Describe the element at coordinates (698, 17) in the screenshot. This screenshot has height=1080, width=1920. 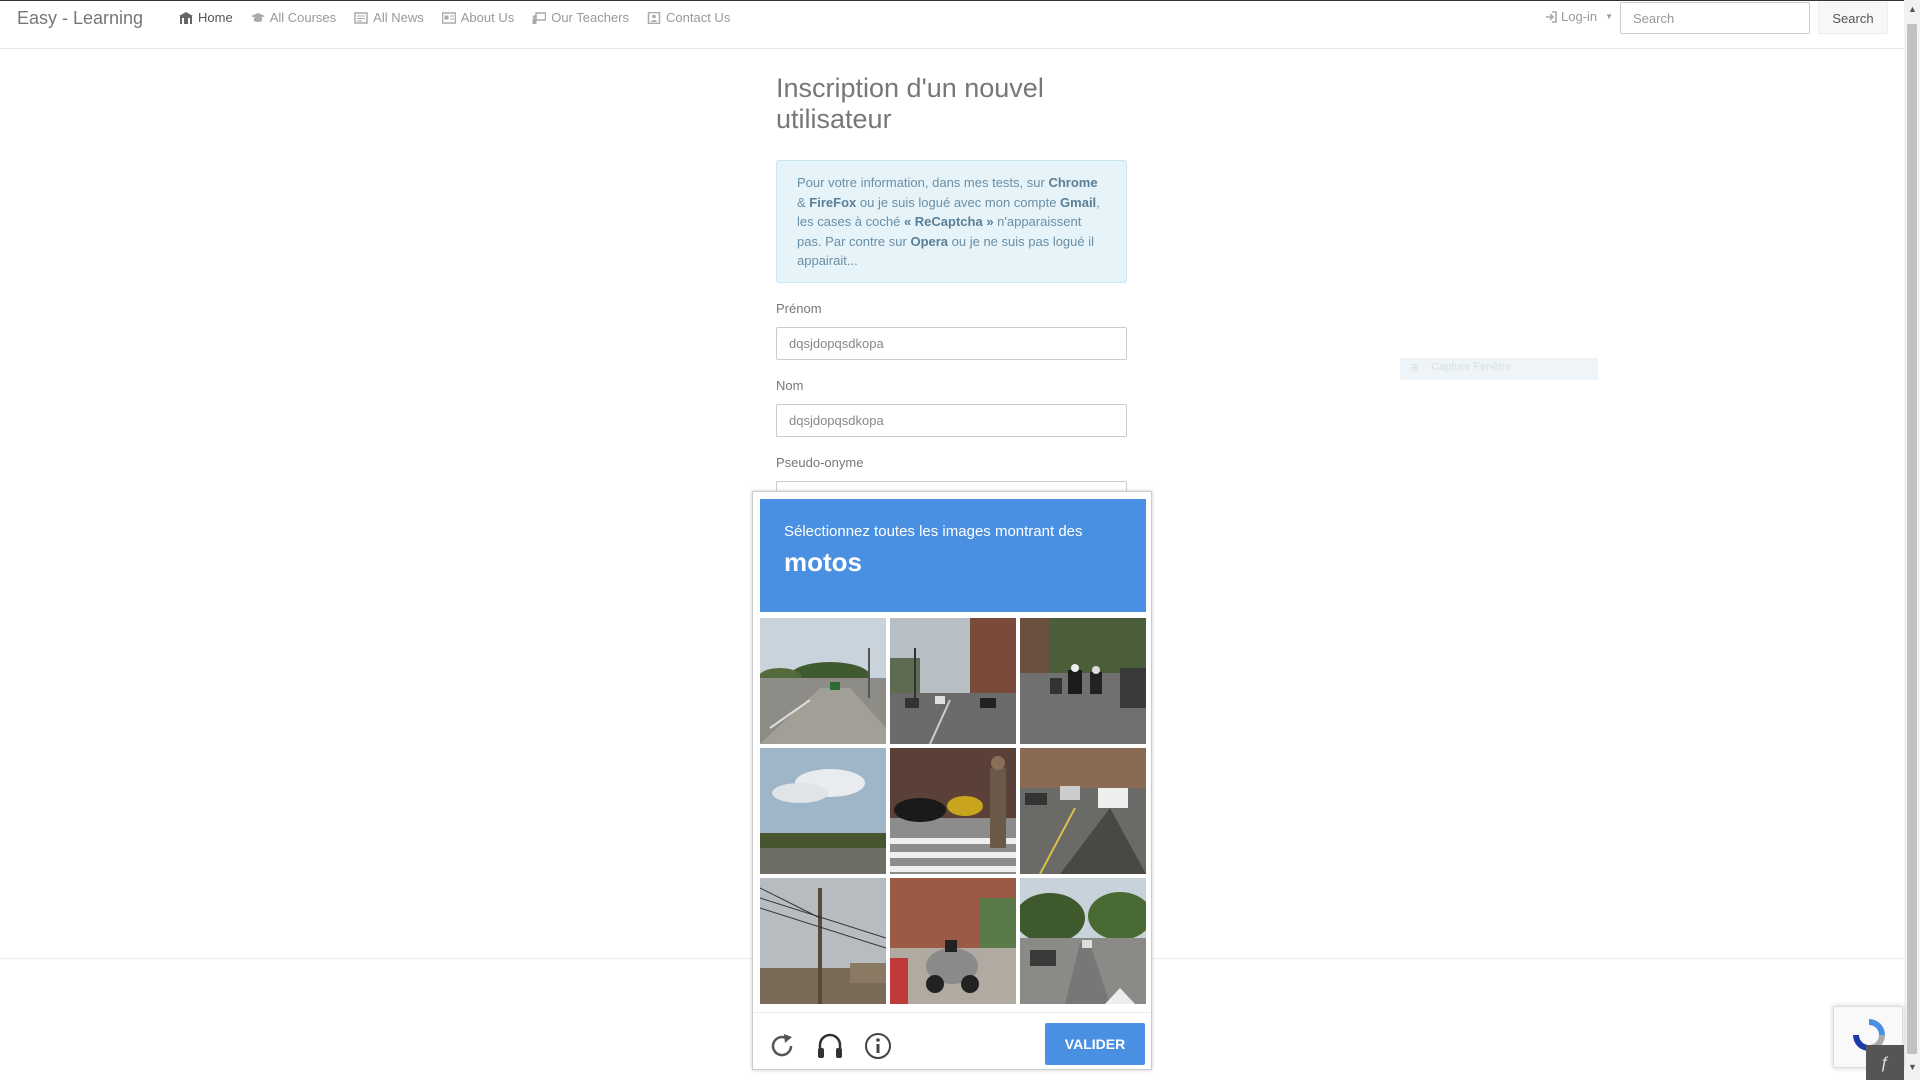
I see `nav-item-label: Contact Us` at that location.